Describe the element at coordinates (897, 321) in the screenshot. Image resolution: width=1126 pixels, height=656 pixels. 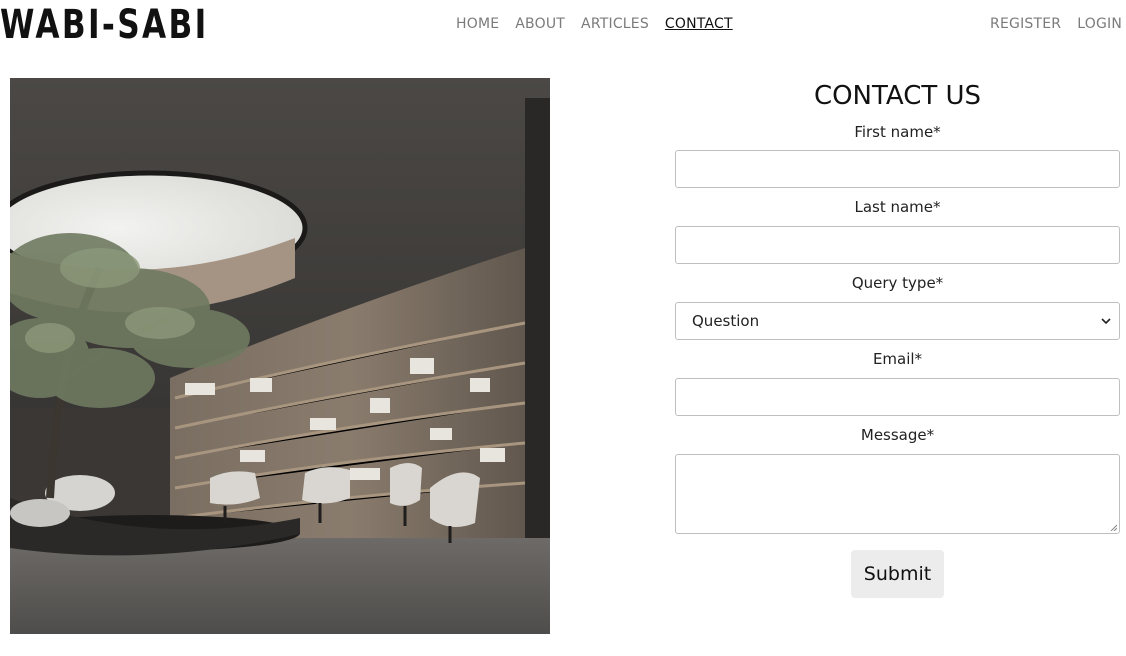
I see `query-type-select: Question` at that location.